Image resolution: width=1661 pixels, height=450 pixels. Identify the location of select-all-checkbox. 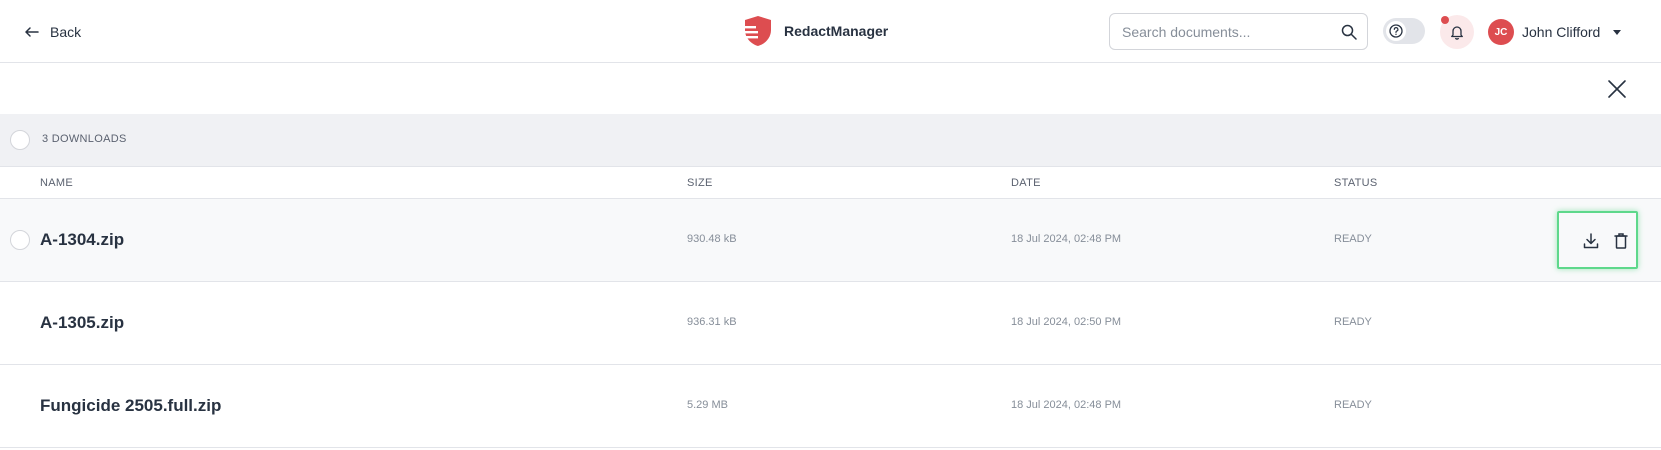
(20, 140).